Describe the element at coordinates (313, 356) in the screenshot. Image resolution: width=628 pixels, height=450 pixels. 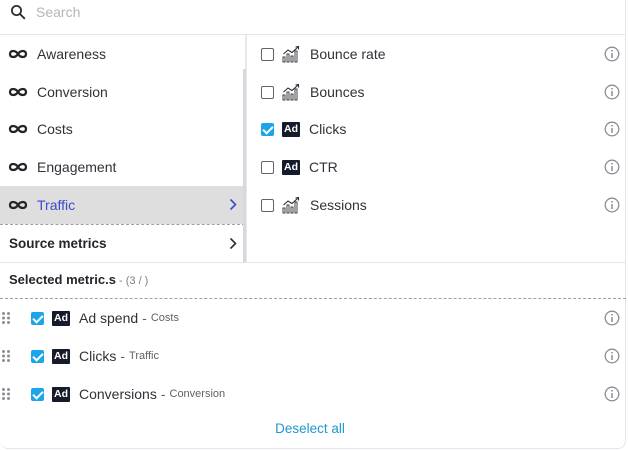
I see `selected-item-clicks: Ad Clicks - Traffic` at that location.